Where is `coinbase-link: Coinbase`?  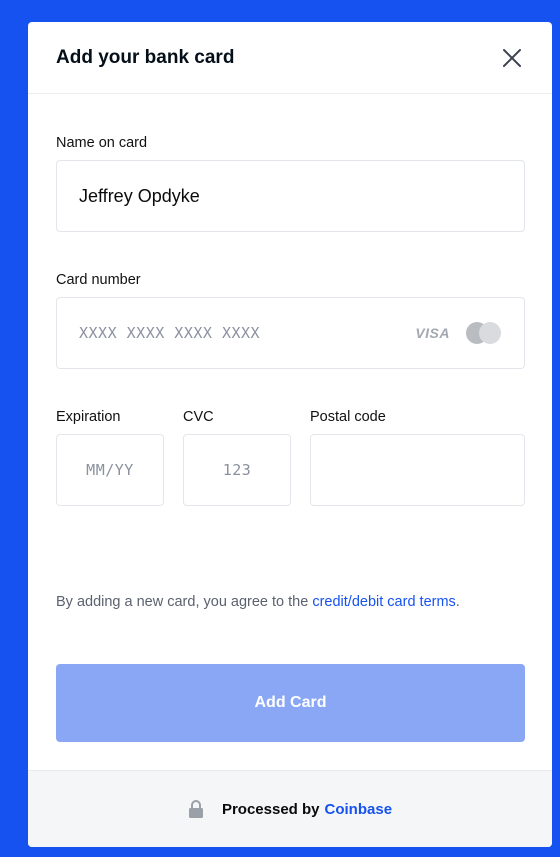 coinbase-link: Coinbase is located at coordinates (359, 809).